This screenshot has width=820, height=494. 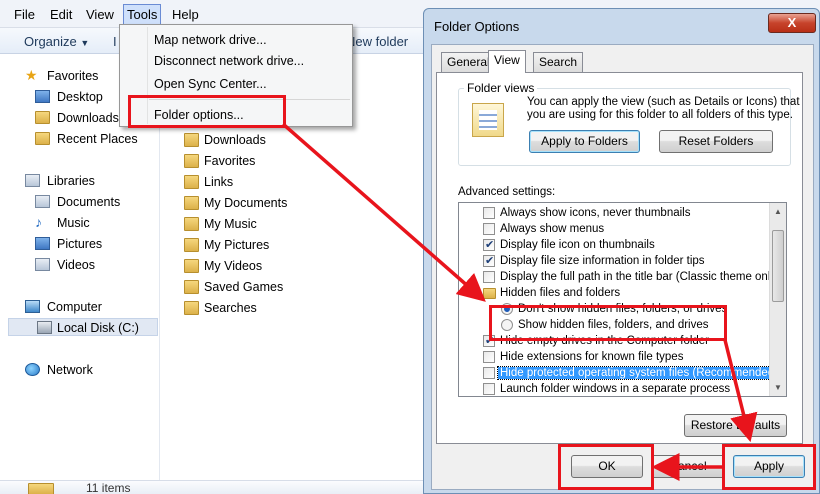 What do you see at coordinates (778, 211) in the screenshot?
I see `scroll-up-icon: ▲` at bounding box center [778, 211].